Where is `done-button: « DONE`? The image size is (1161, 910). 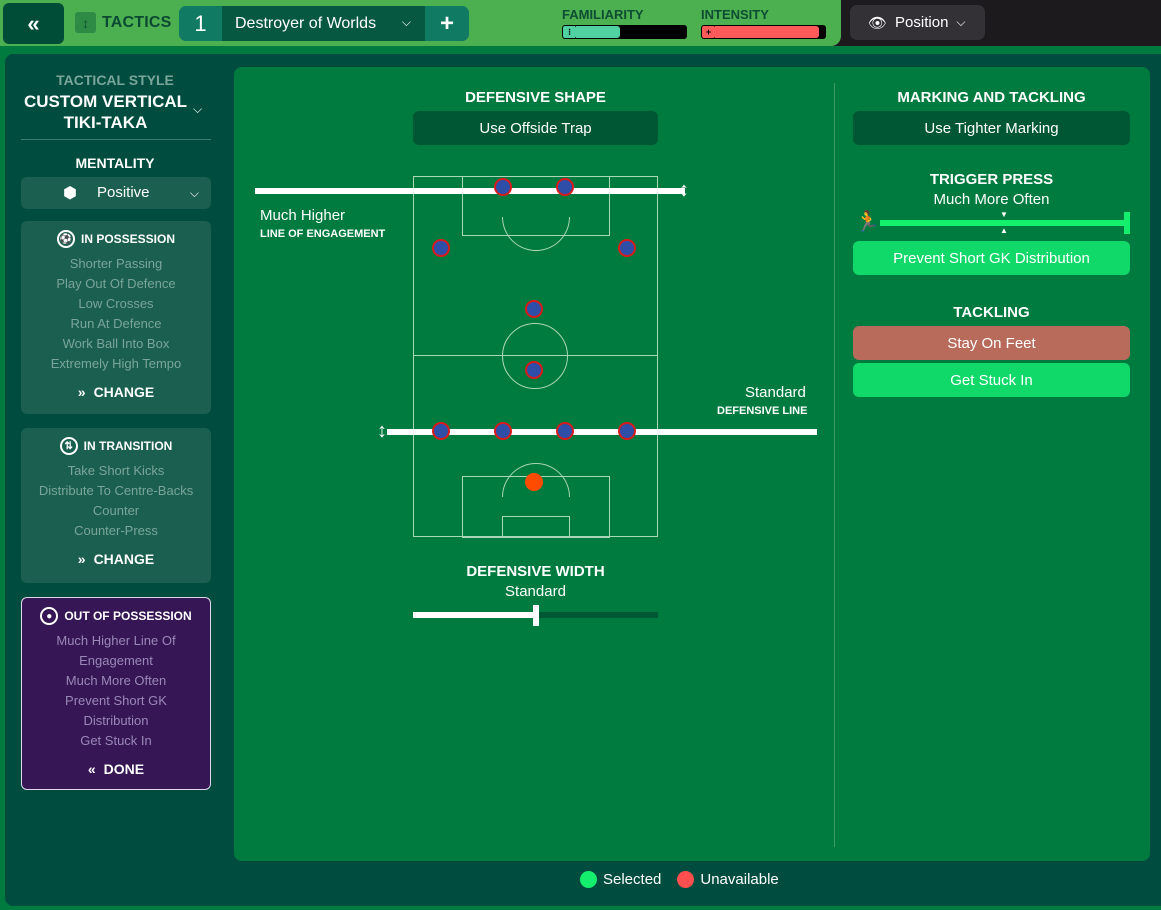
done-button: « DONE is located at coordinates (116, 769).